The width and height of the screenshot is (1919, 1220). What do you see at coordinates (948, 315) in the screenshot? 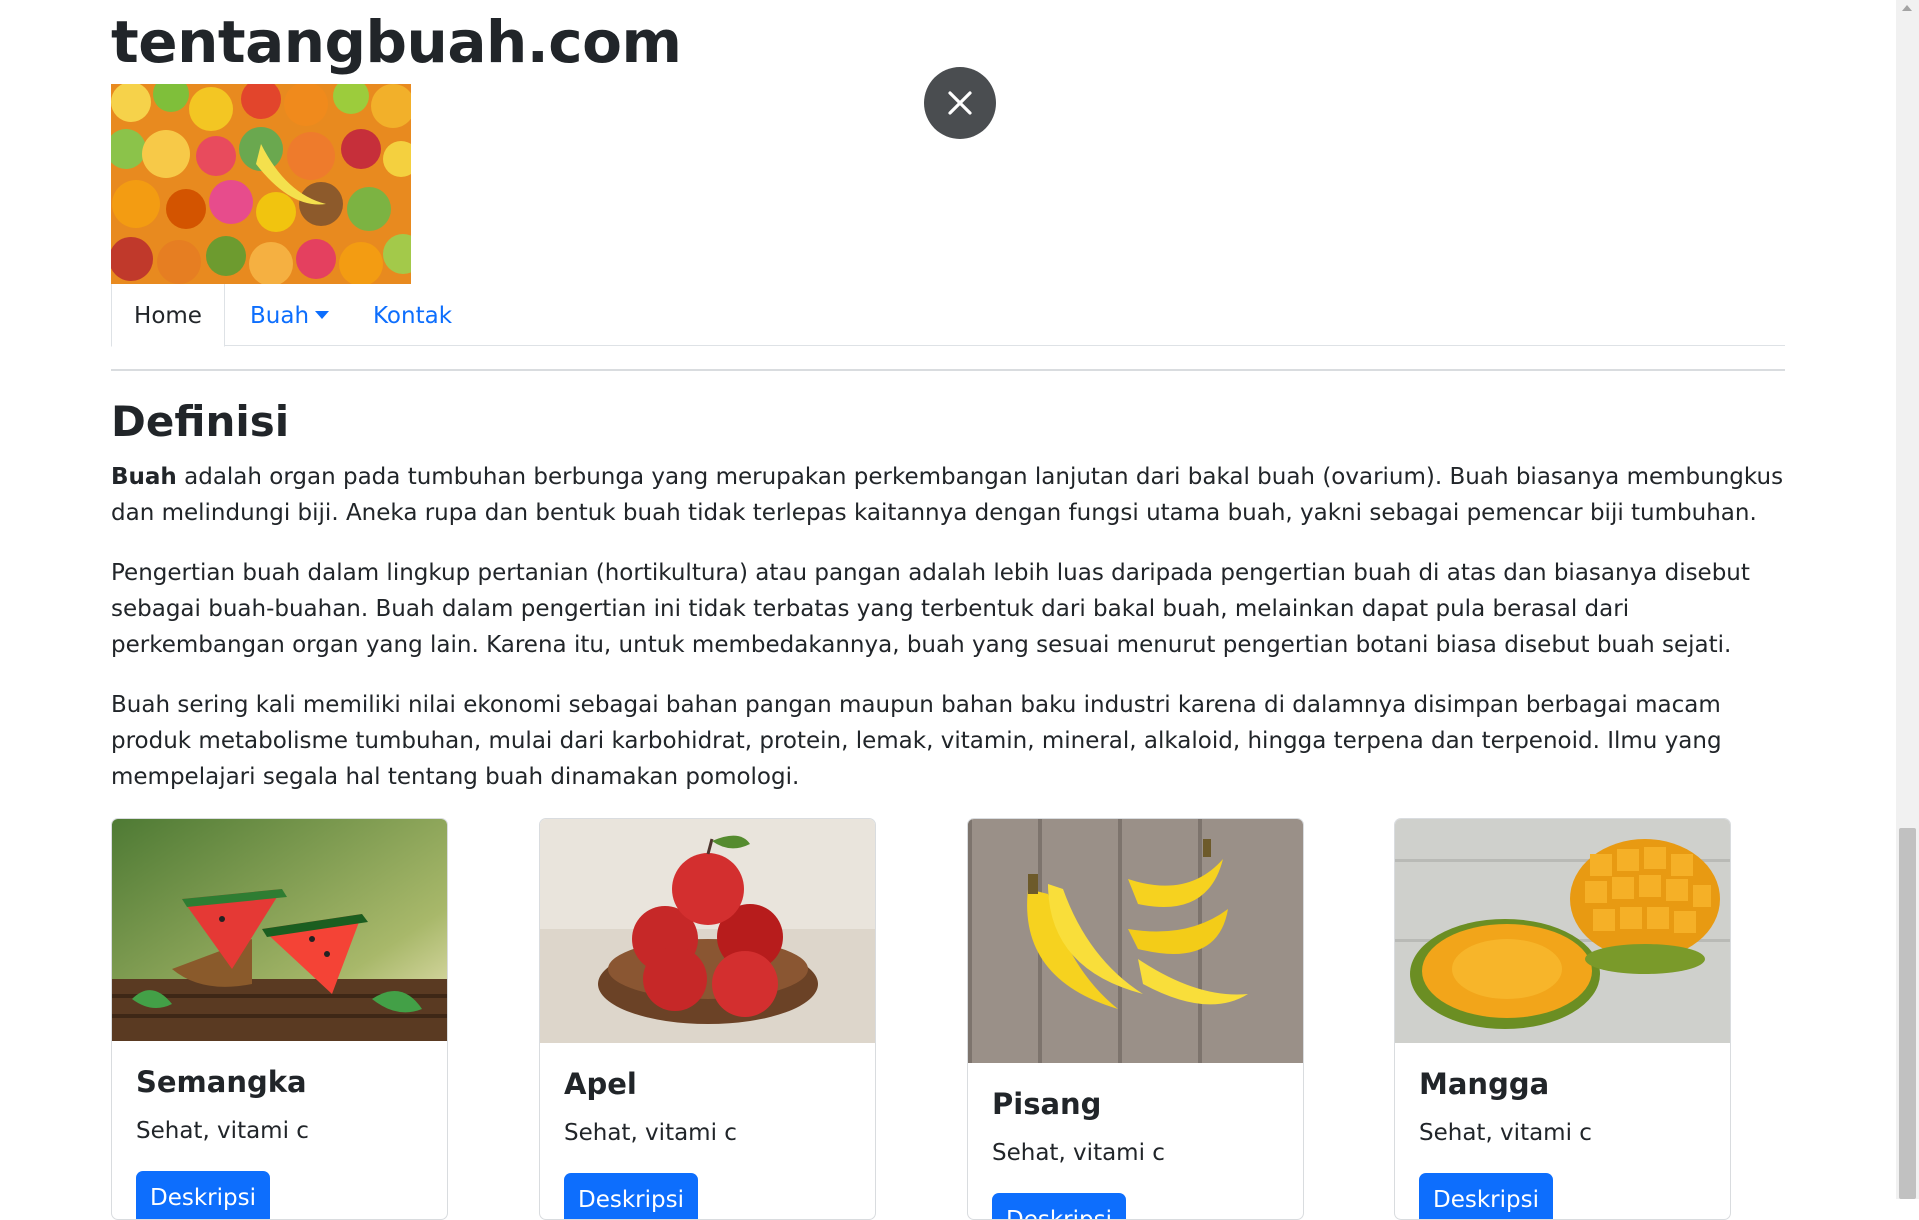
I see `nav-tabs: Home Buah Kontak` at bounding box center [948, 315].